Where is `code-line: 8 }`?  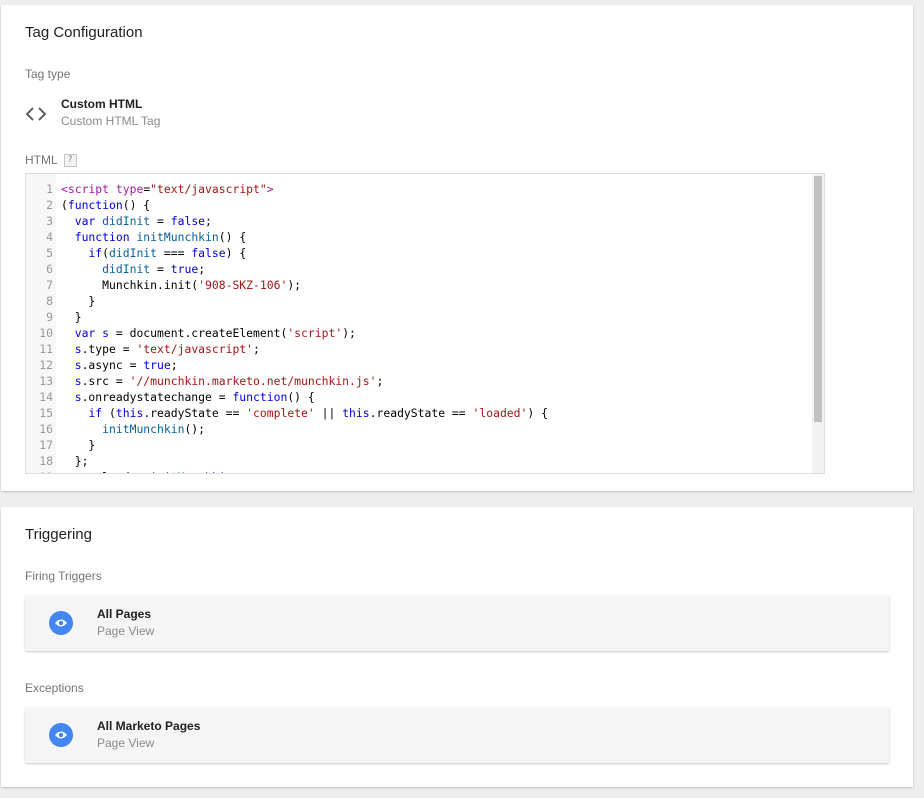 code-line: 8 } is located at coordinates (419, 301).